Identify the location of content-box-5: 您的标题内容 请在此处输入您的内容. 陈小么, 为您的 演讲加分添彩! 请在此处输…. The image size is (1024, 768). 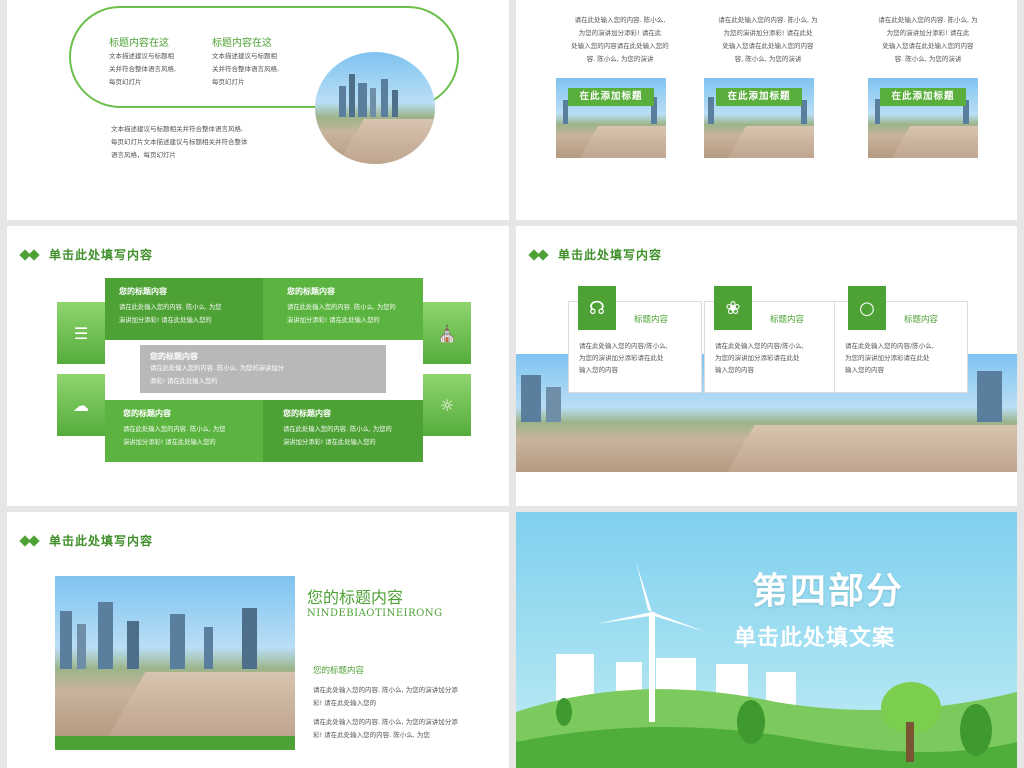
(343, 431).